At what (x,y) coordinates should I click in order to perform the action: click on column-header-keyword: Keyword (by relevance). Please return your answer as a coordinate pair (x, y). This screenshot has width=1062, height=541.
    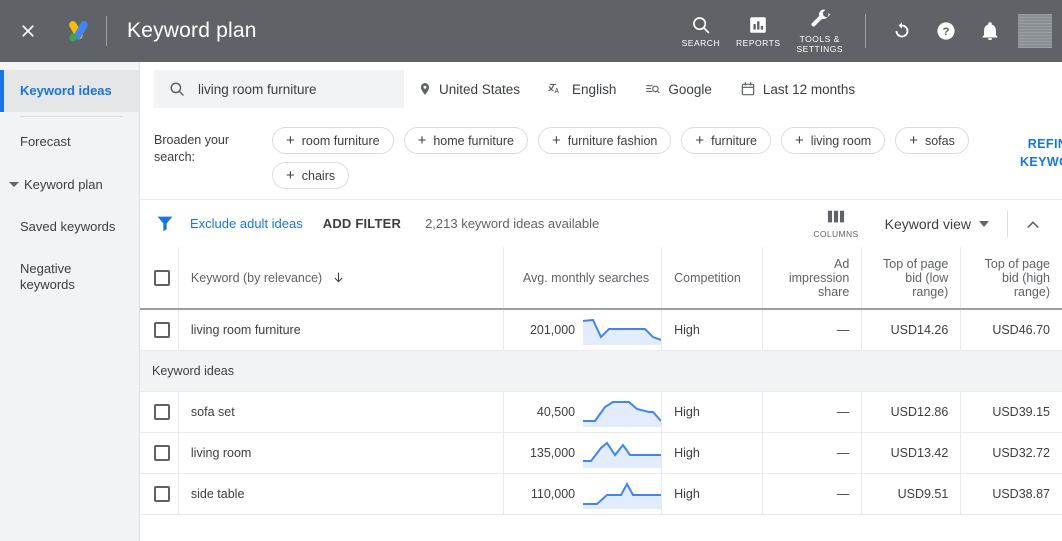
    Looking at the image, I should click on (341, 278).